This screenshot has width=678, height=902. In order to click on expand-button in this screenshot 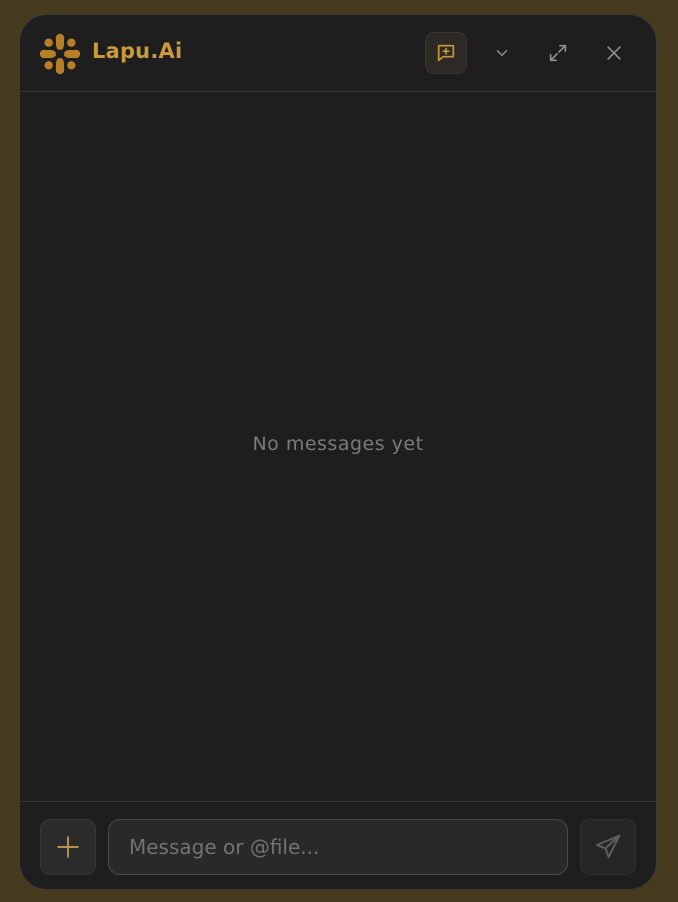, I will do `click(558, 53)`.